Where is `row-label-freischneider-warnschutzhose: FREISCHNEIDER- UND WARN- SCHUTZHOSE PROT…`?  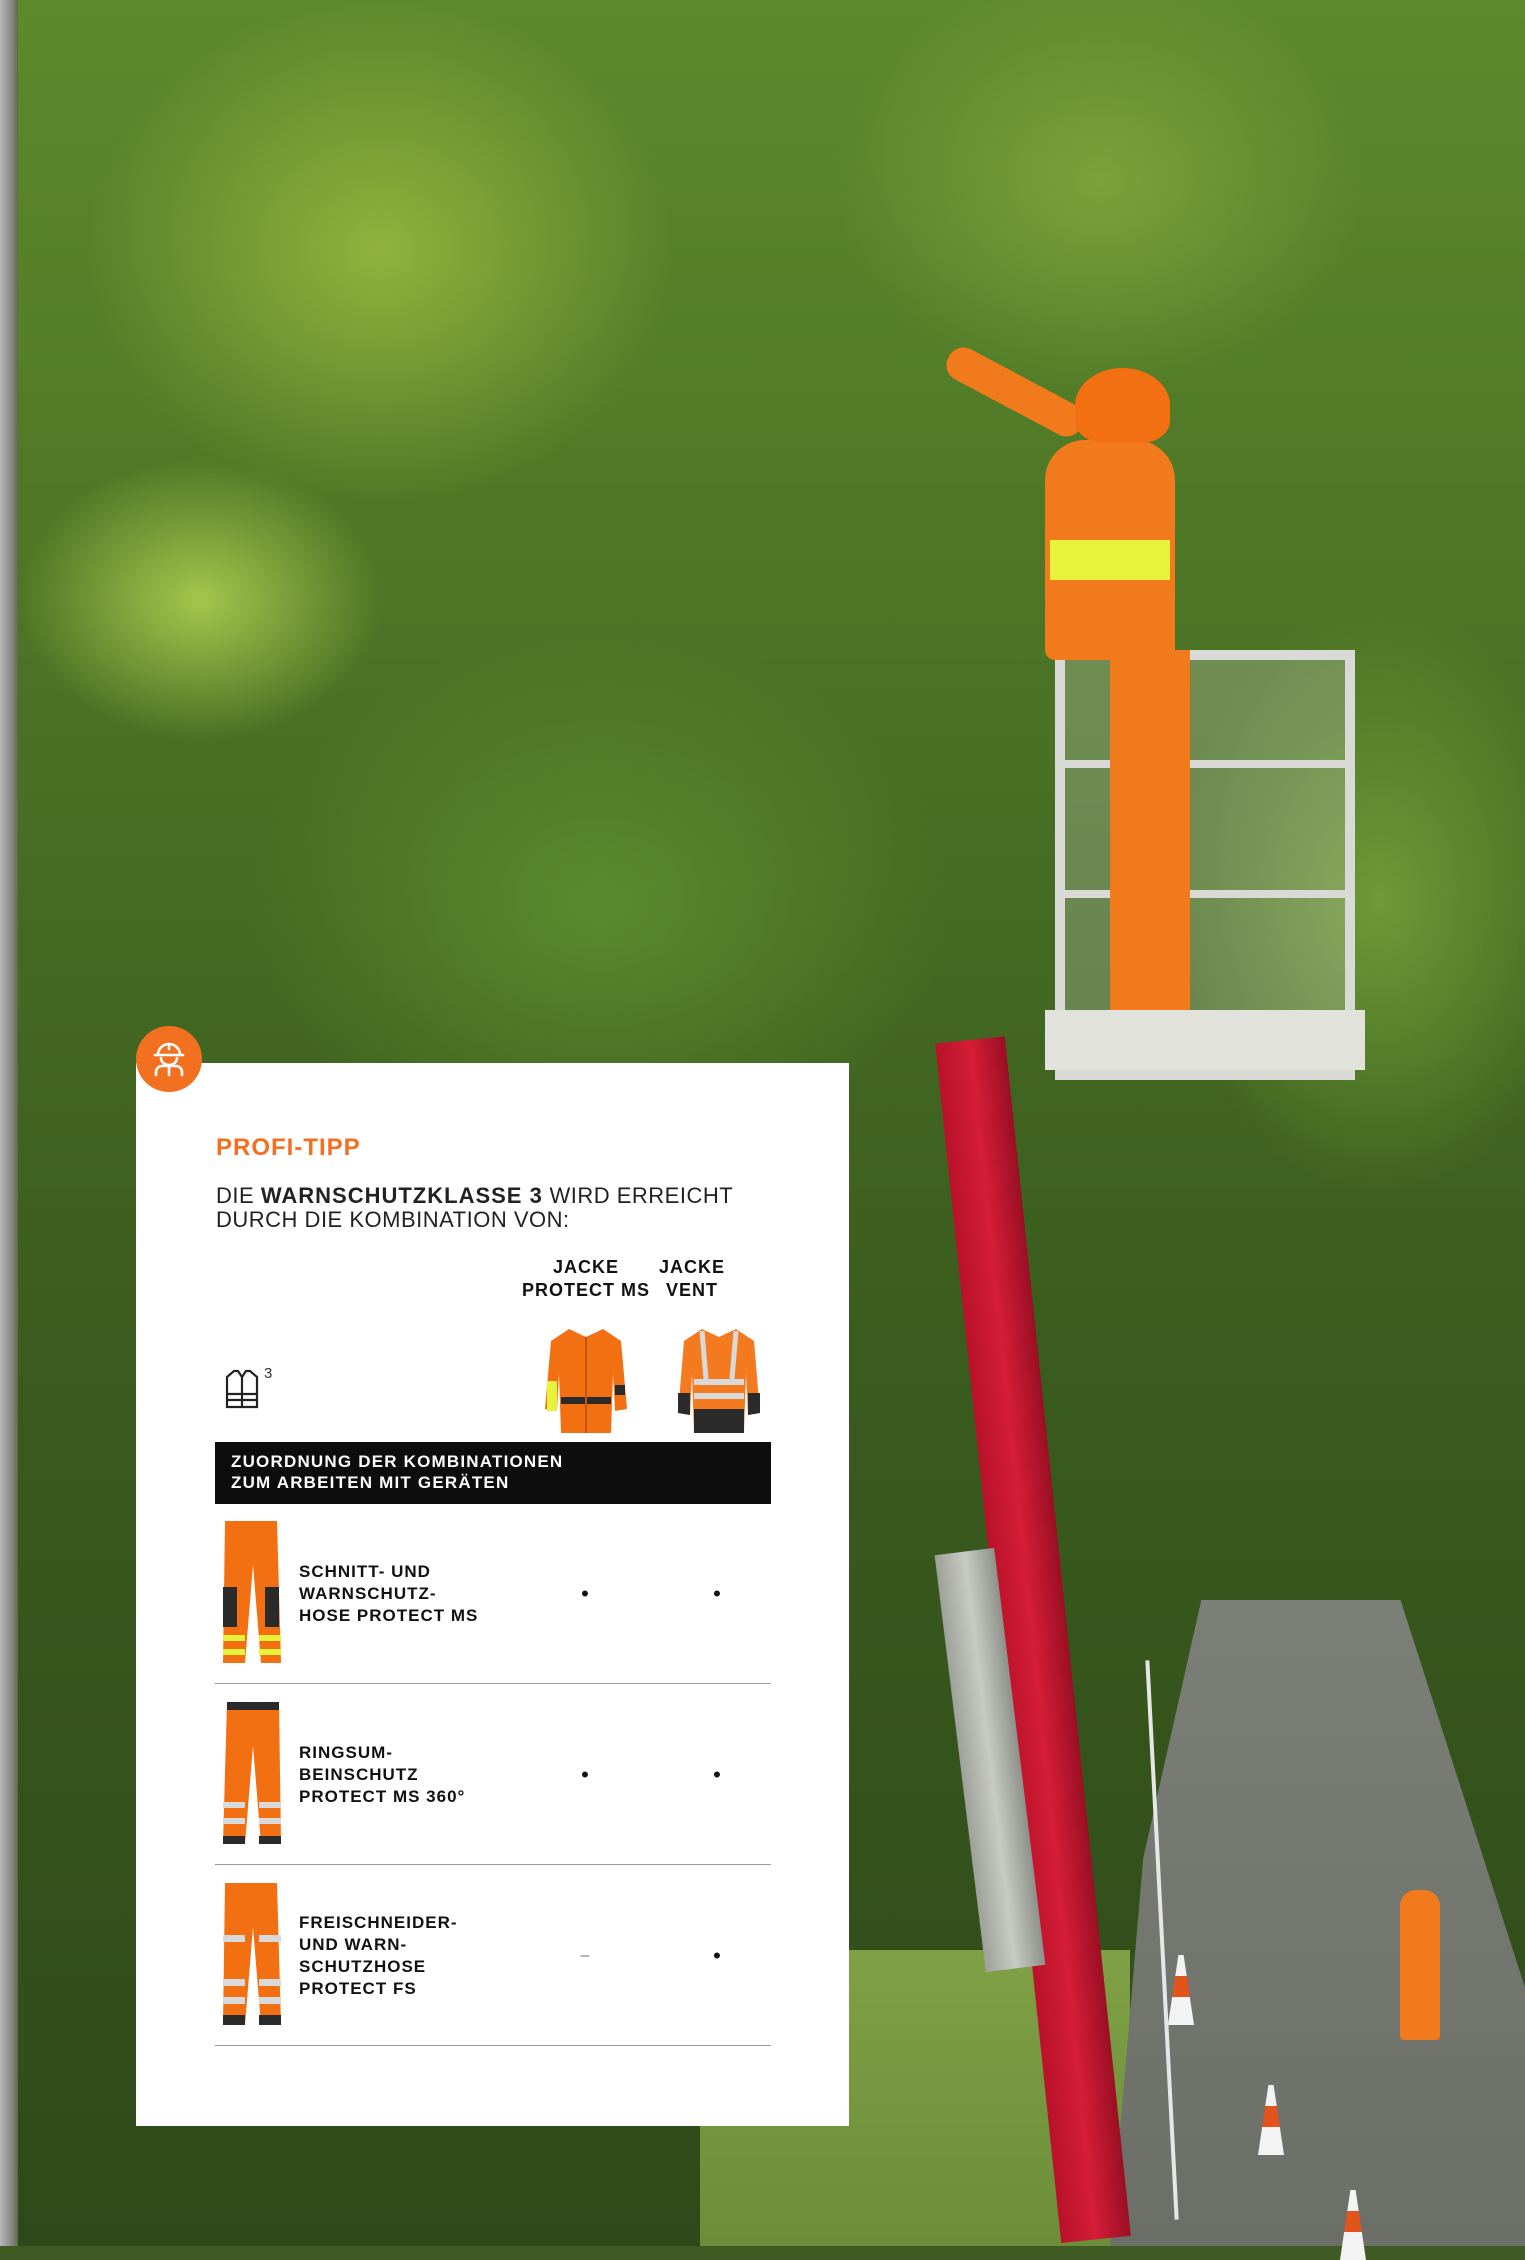 row-label-freischneider-warnschutzhose: FREISCHNEIDER- UND WARN- SCHUTZHOSE PROT… is located at coordinates (378, 1955).